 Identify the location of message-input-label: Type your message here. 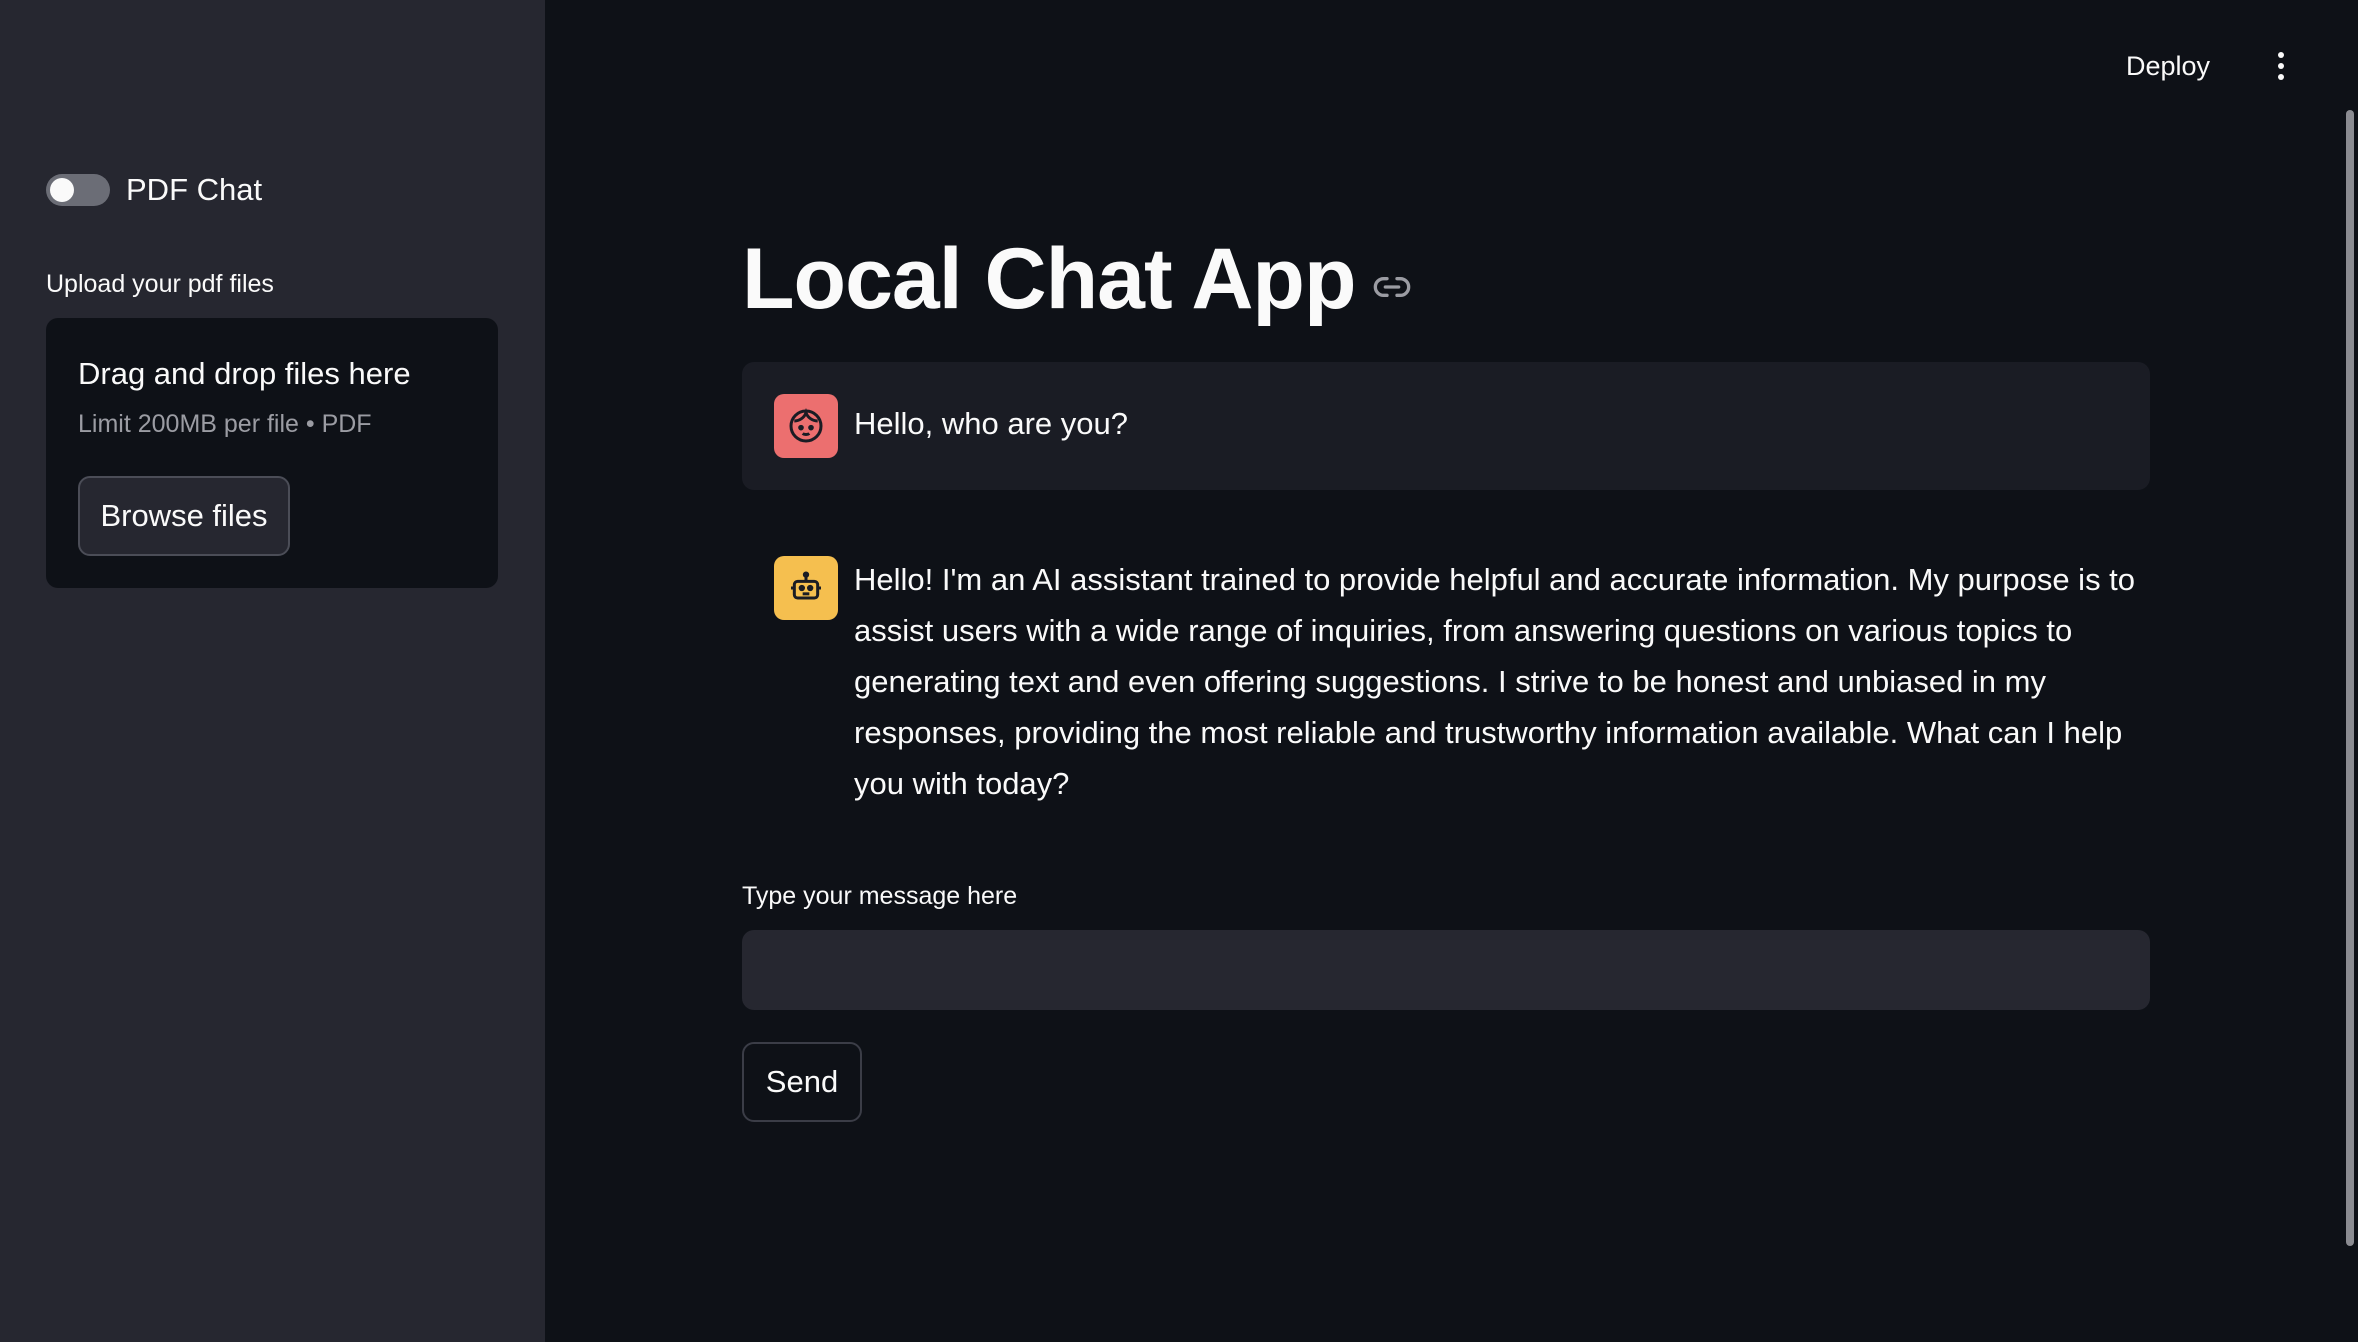
(880, 896).